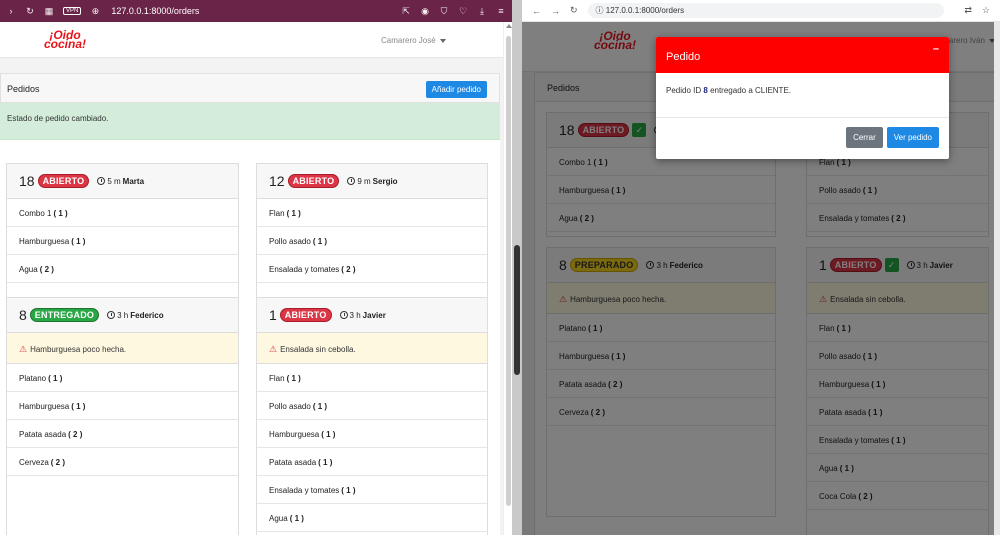  What do you see at coordinates (372, 348) in the screenshot?
I see `order-note: ⚠Ensalada sin cebolla.` at bounding box center [372, 348].